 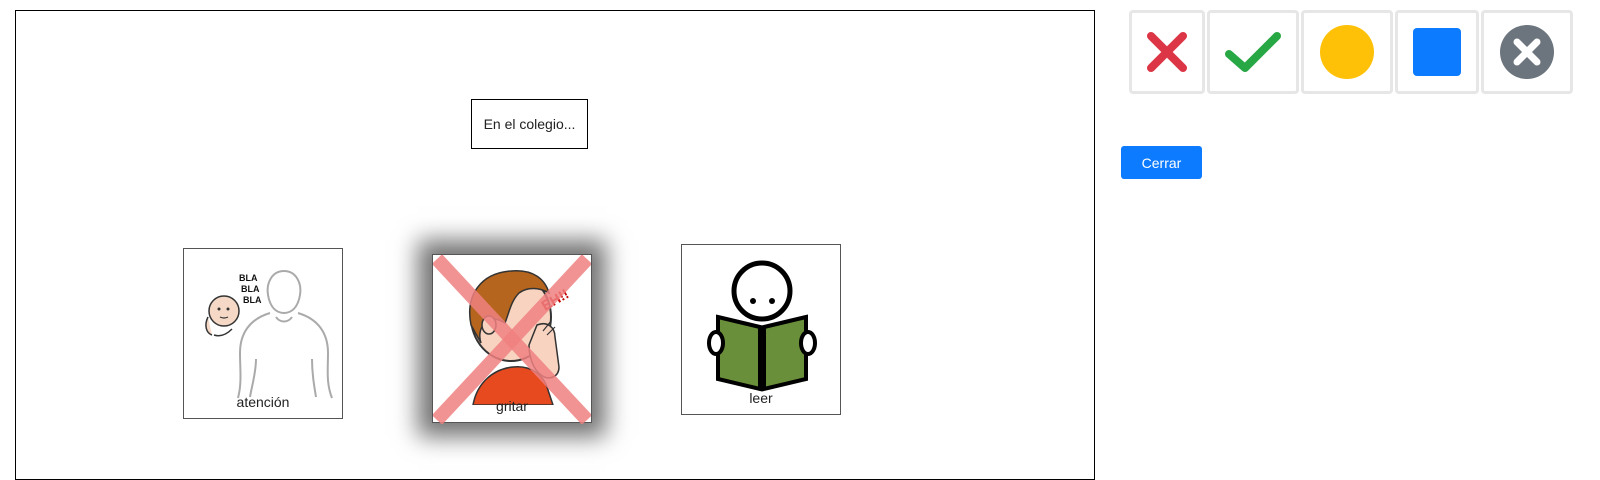 I want to click on card-leer: leer, so click(x=761, y=329).